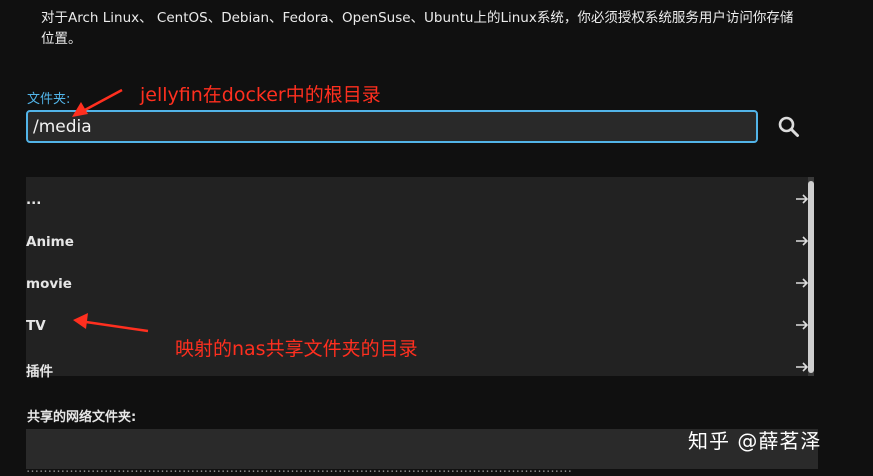 This screenshot has width=873, height=476. What do you see at coordinates (110, 210) in the screenshot?
I see `annotation-arrows` at bounding box center [110, 210].